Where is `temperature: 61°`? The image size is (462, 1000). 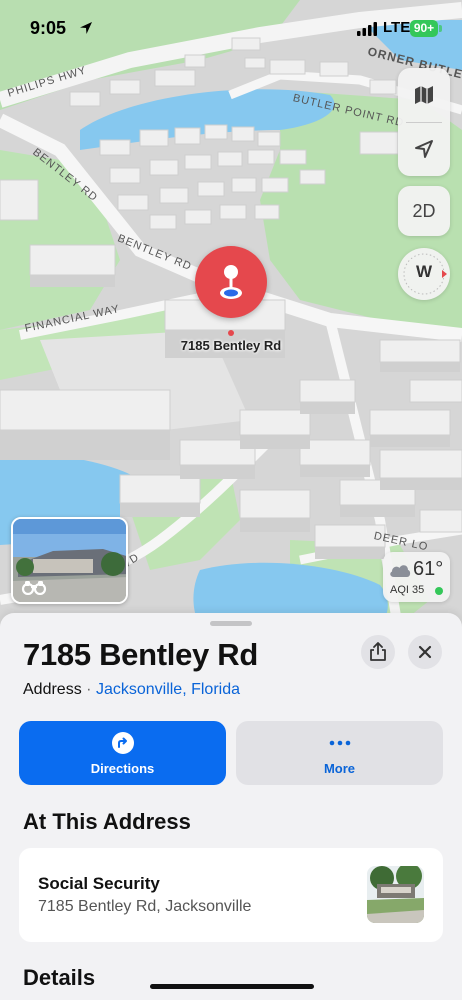 temperature: 61° is located at coordinates (428, 569).